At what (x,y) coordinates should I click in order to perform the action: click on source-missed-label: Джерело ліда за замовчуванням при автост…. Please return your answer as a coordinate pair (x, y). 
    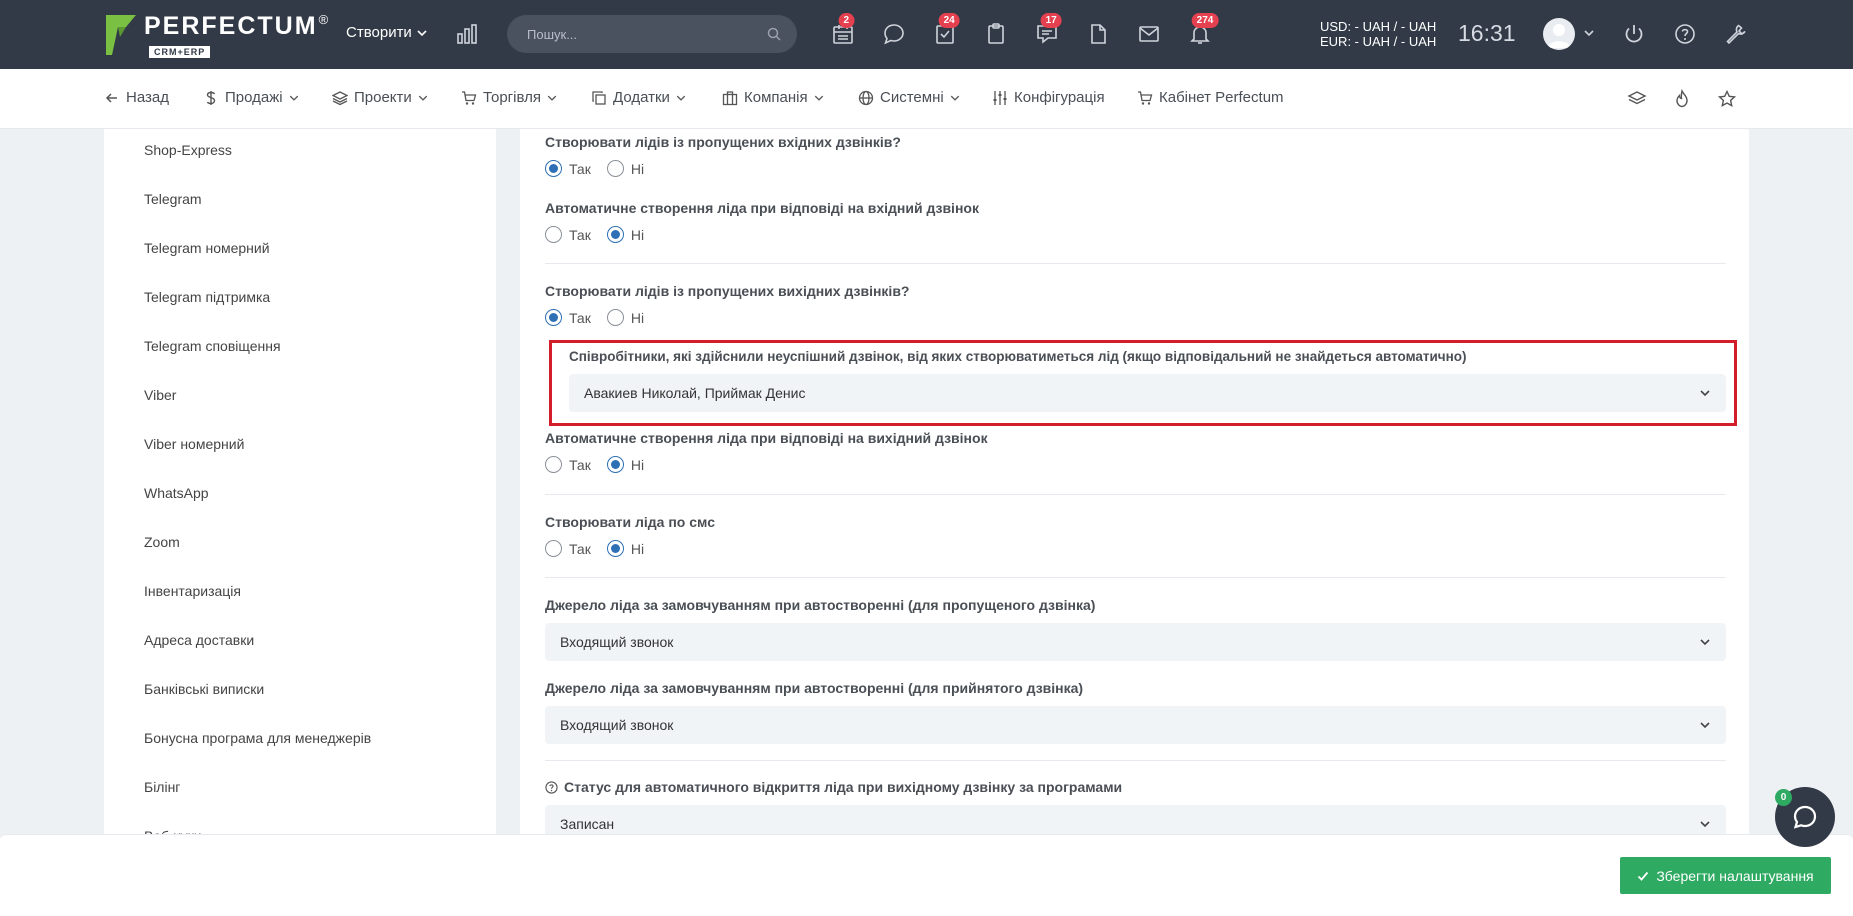
    Looking at the image, I should click on (820, 605).